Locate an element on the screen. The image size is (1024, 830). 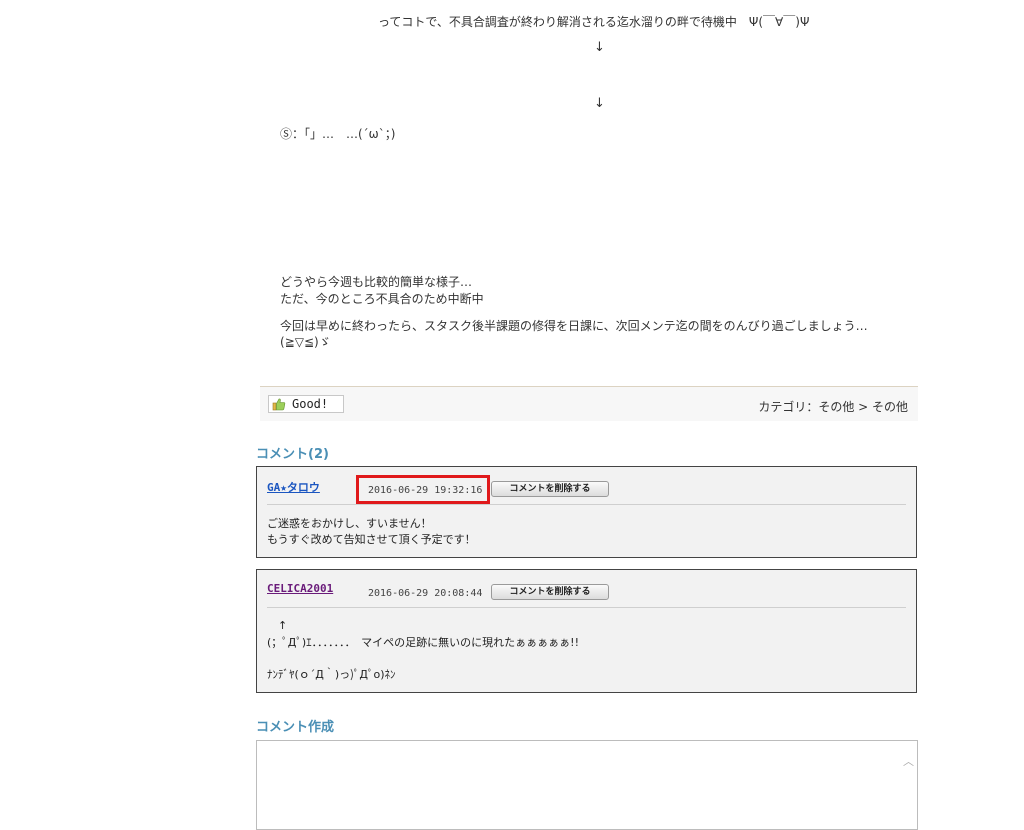
comment-body-line: もうすぐ改めて告知させて頂く予定です！ is located at coordinates (371, 539).